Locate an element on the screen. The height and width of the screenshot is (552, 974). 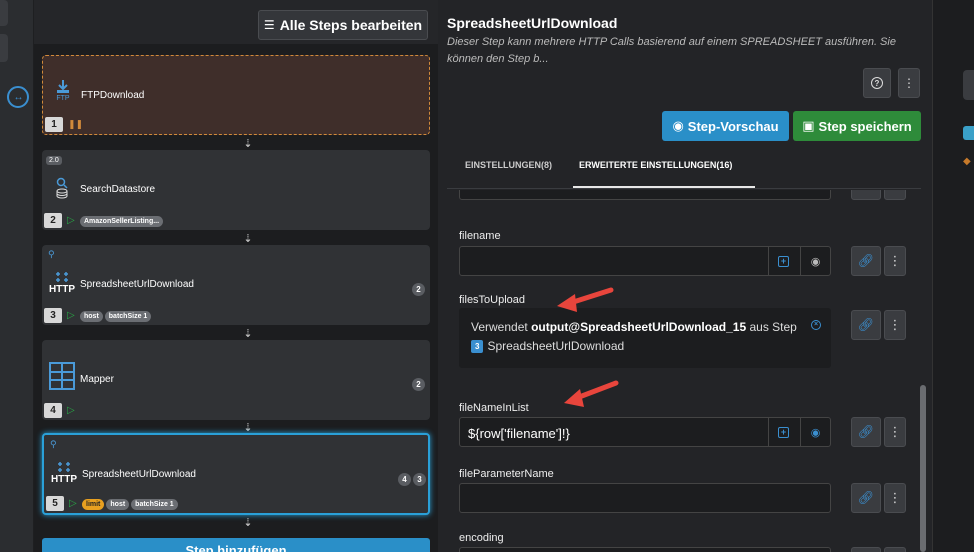
step-tags: limit host batchSize 1 is located at coordinates (130, 504).